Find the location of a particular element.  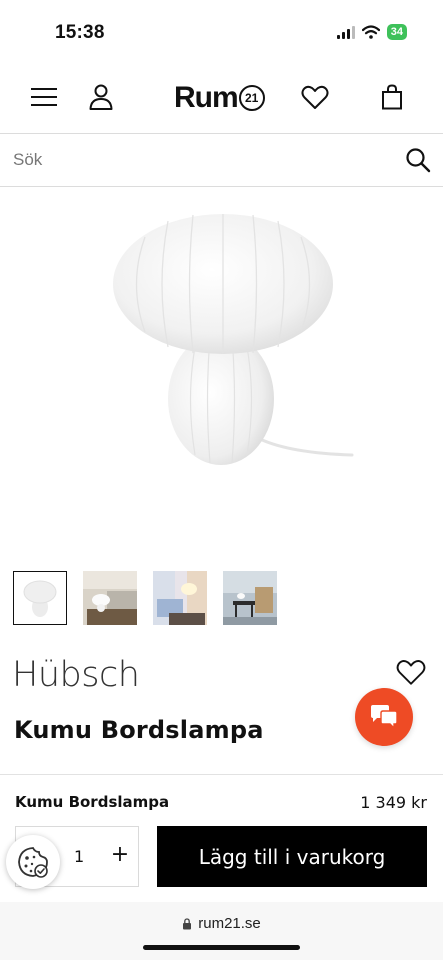

search-input is located at coordinates (200, 160).